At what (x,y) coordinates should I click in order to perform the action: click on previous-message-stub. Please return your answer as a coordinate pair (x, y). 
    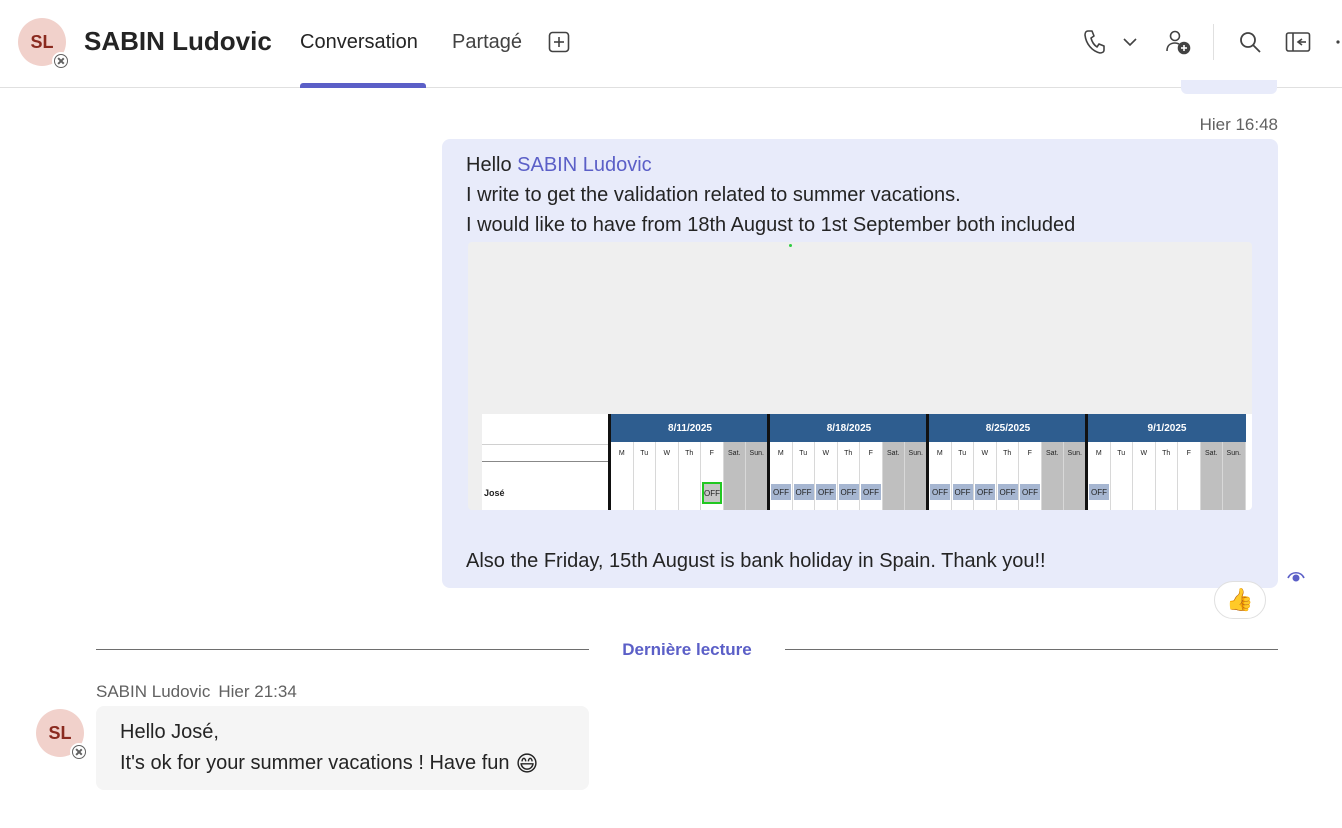
    Looking at the image, I should click on (1229, 87).